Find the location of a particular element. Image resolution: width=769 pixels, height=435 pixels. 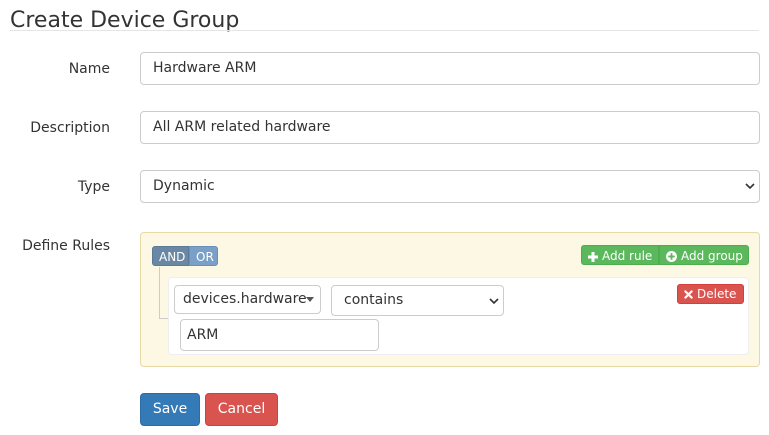

title-divider is located at coordinates (384, 30).